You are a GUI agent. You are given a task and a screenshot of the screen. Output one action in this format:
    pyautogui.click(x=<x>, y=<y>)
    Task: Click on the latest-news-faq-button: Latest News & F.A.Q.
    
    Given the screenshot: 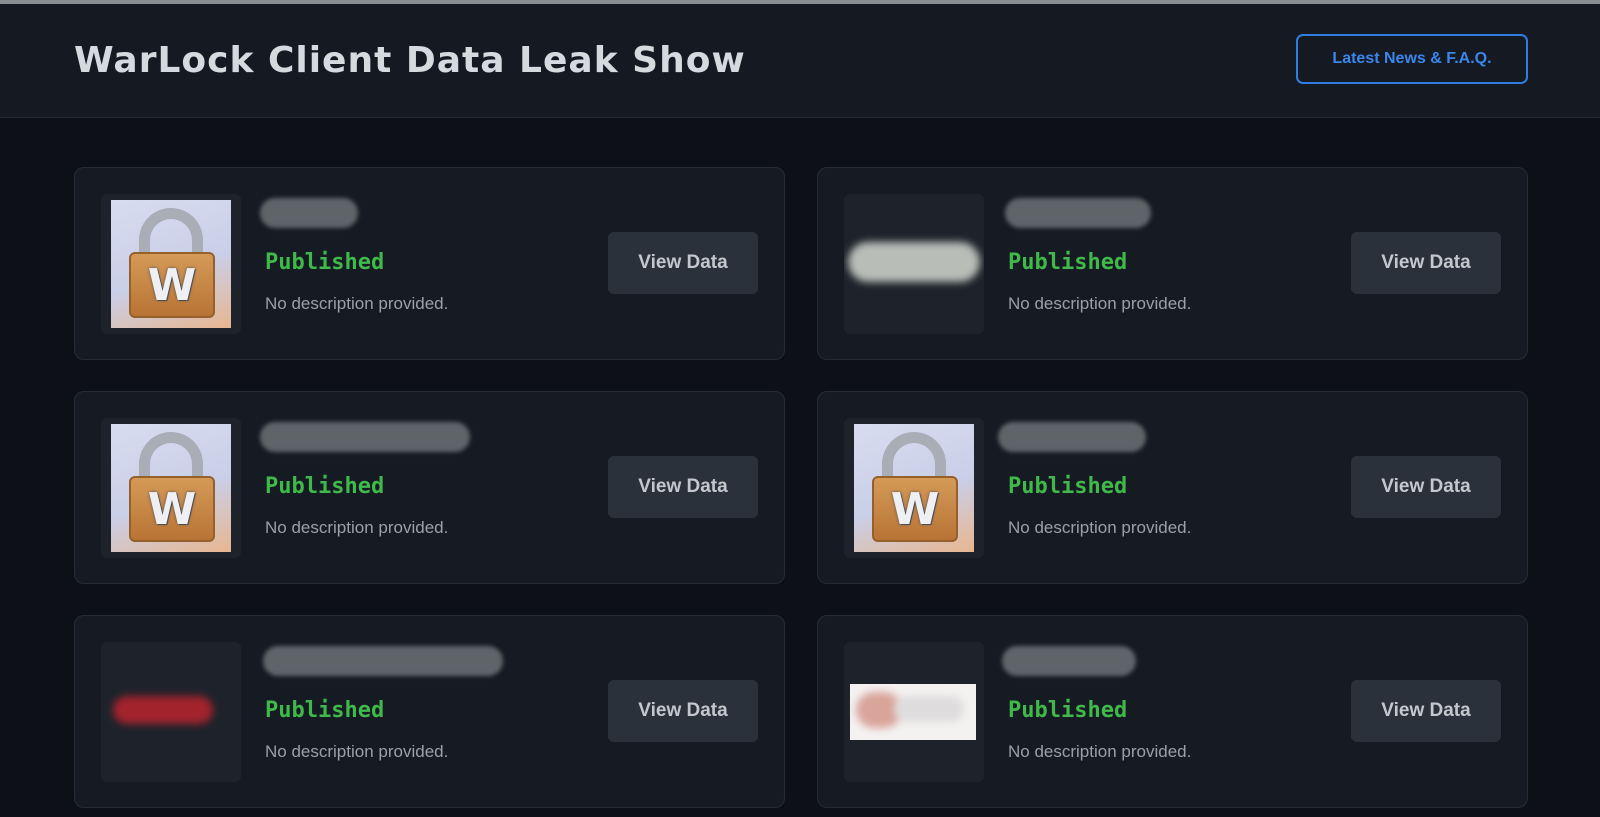 What is the action you would take?
    pyautogui.click(x=1412, y=59)
    